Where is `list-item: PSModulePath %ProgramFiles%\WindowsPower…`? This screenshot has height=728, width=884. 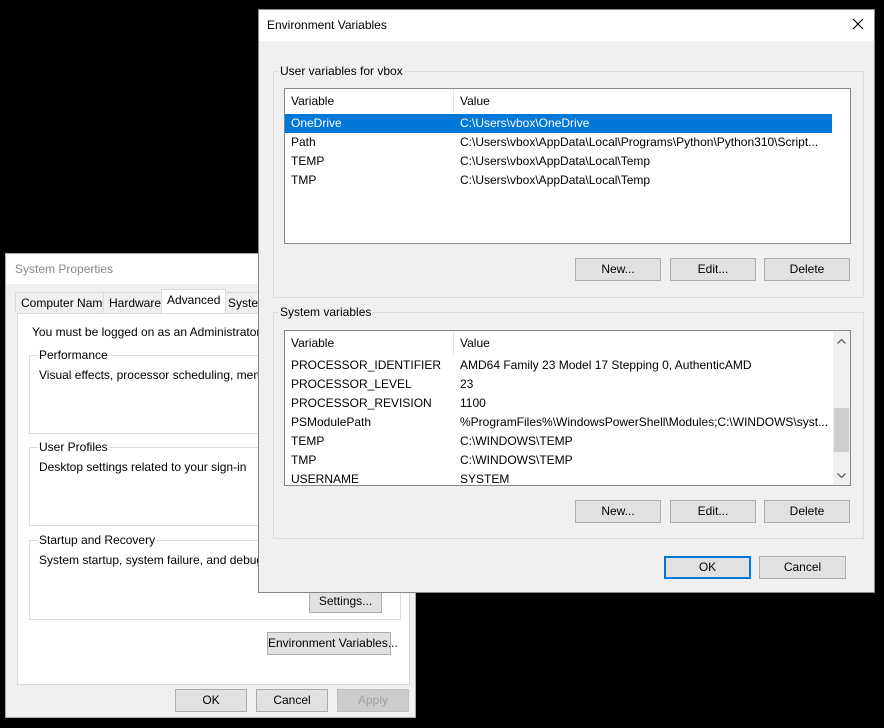
list-item: PSModulePath %ProgramFiles%\WindowsPower… is located at coordinates (558, 422).